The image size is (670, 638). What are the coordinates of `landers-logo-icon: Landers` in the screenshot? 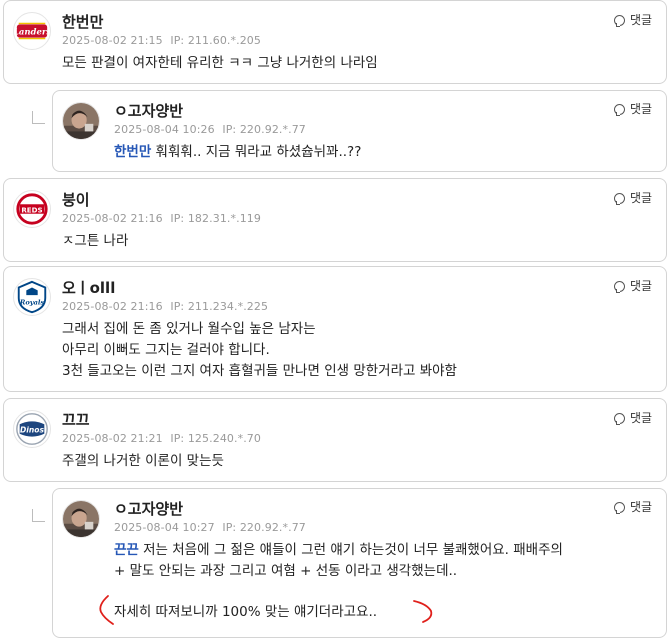 It's located at (32, 31).